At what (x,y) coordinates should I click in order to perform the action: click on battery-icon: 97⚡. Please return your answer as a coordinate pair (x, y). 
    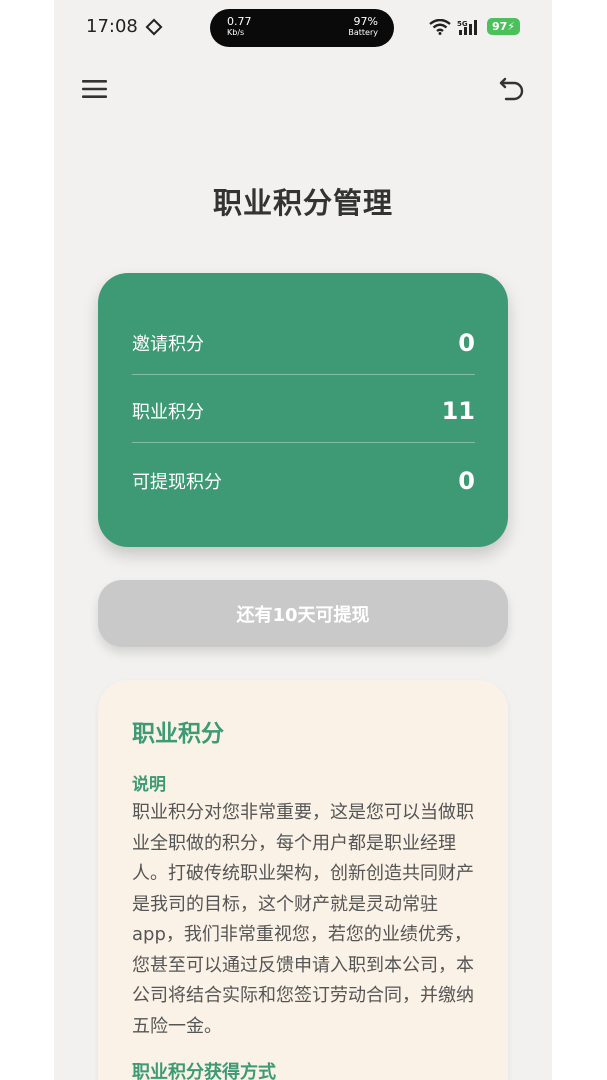
    Looking at the image, I should click on (503, 26).